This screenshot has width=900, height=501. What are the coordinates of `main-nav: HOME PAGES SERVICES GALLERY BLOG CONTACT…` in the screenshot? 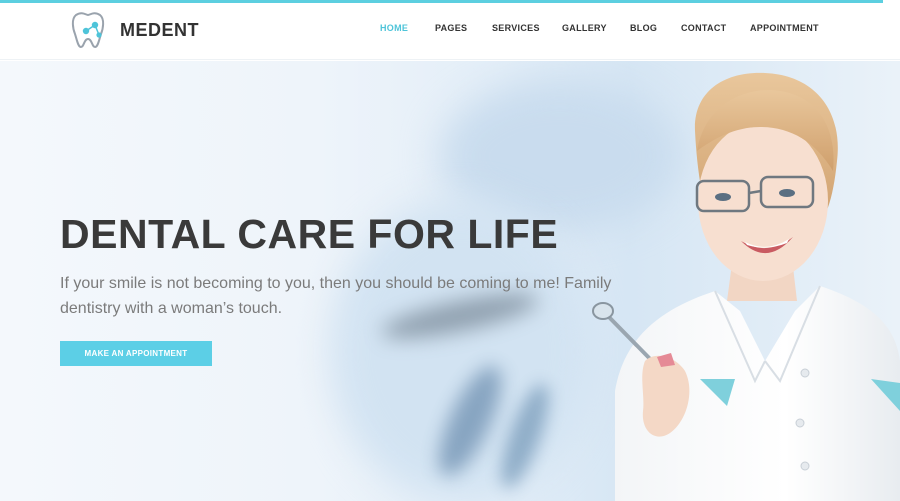 It's located at (450, 31).